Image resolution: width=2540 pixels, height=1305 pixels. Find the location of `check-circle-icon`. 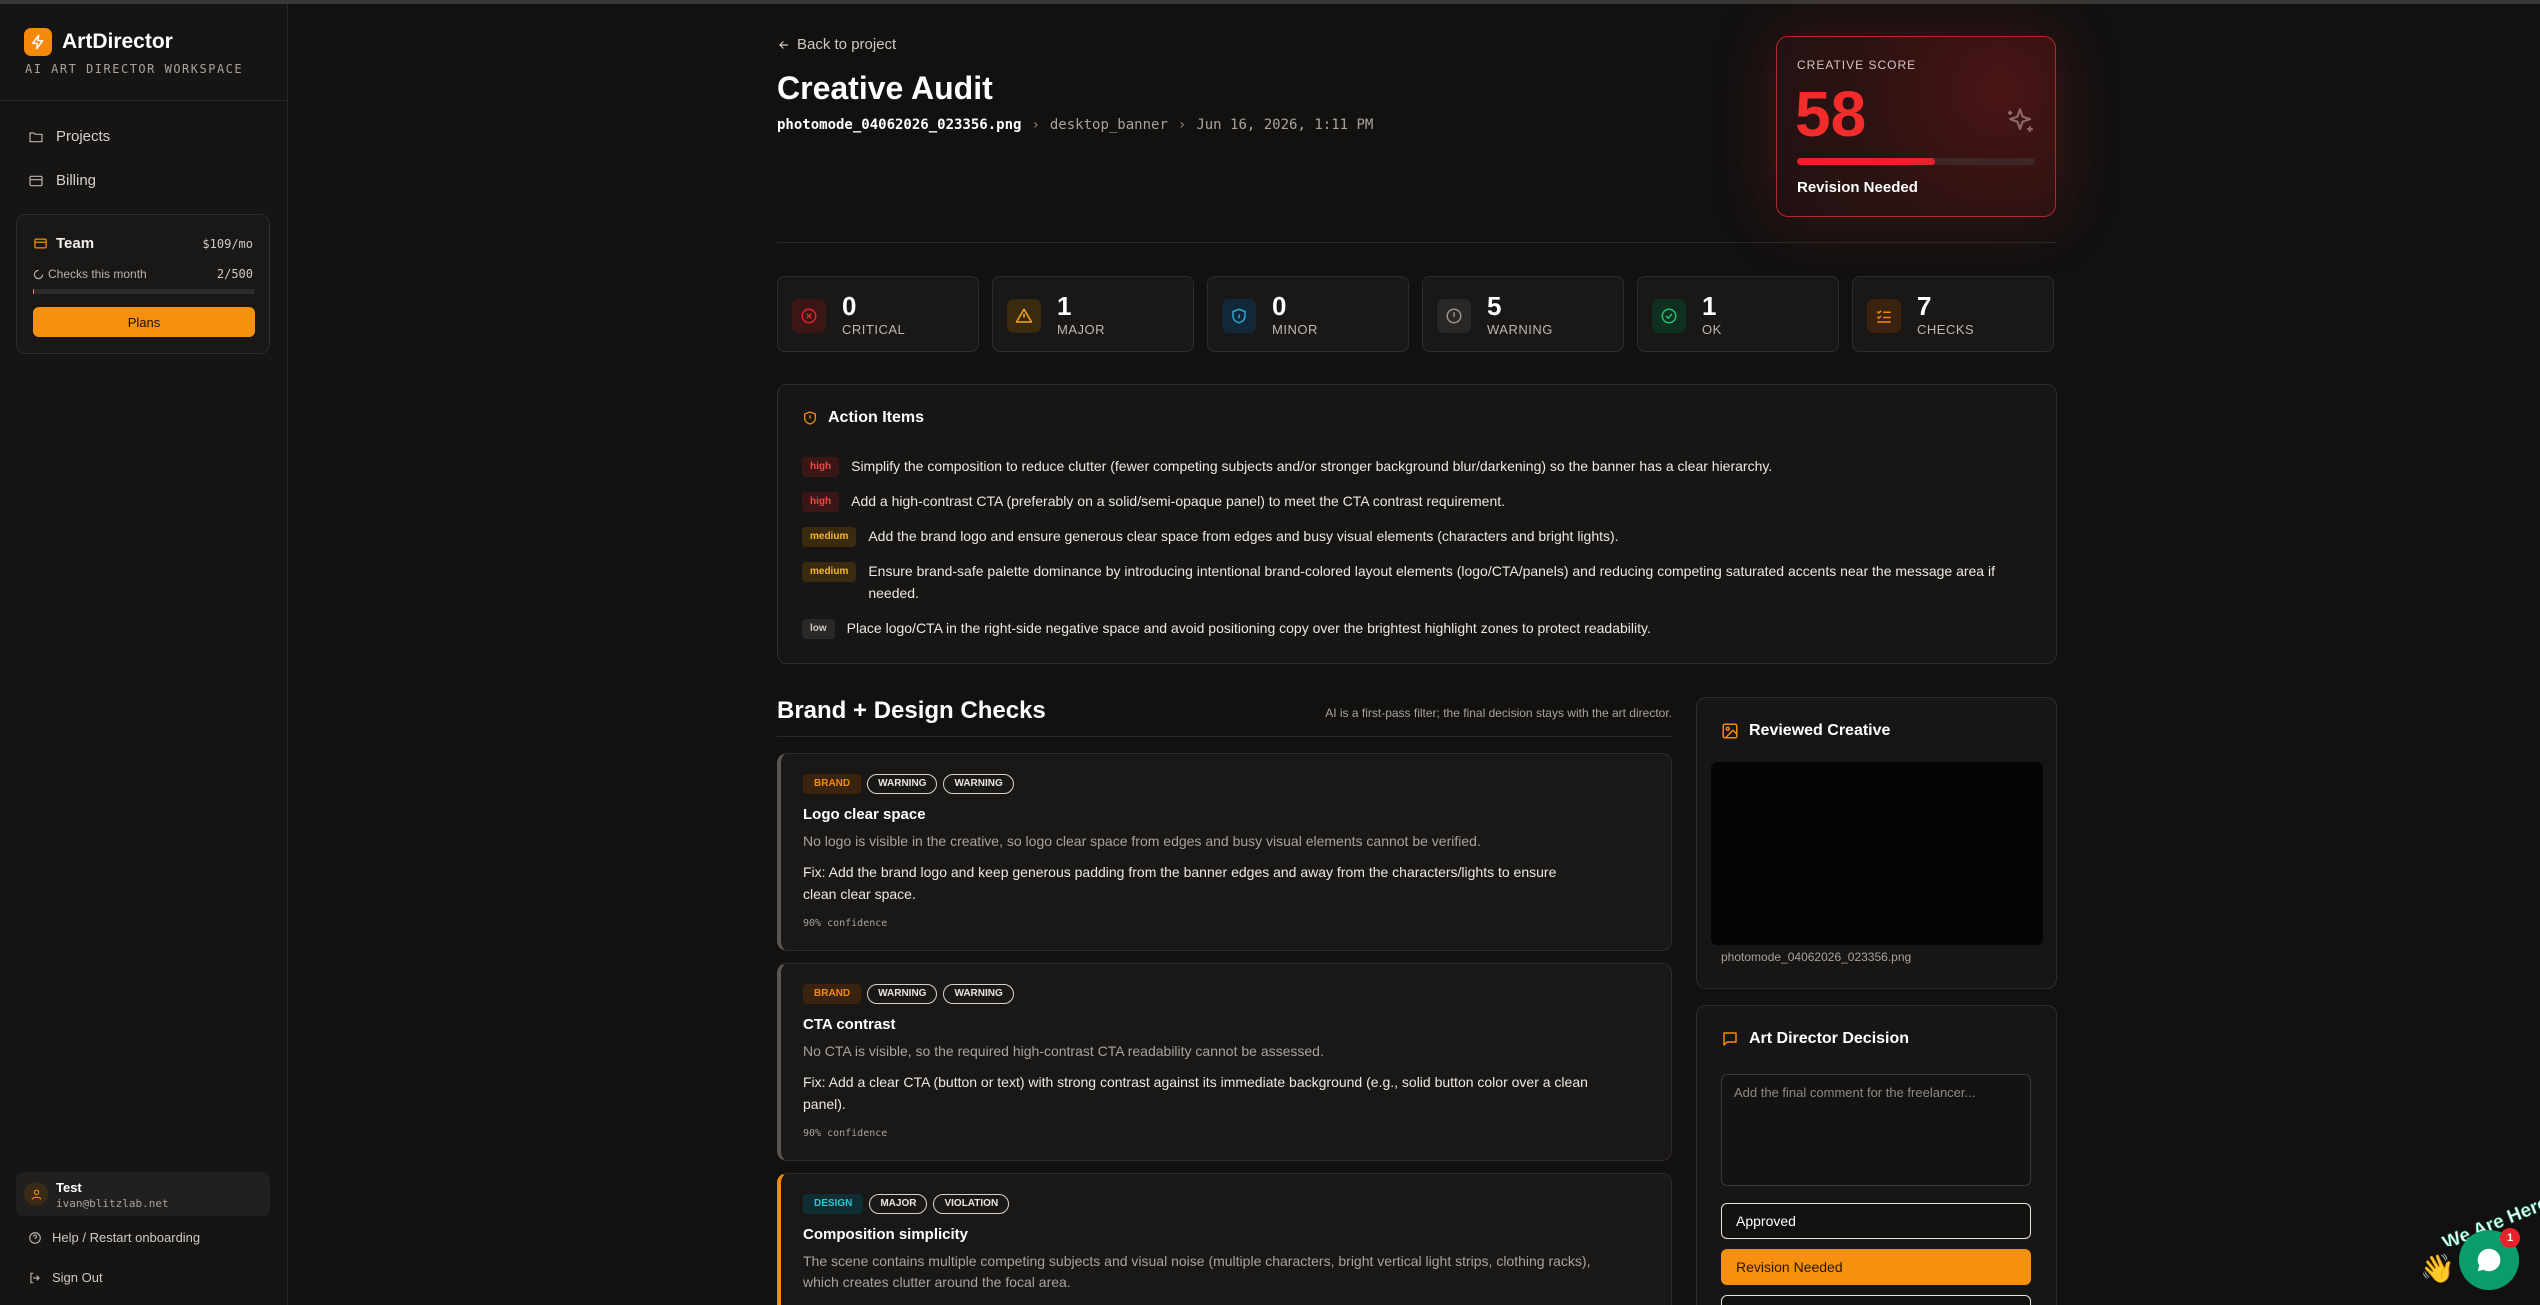

check-circle-icon is located at coordinates (1669, 316).